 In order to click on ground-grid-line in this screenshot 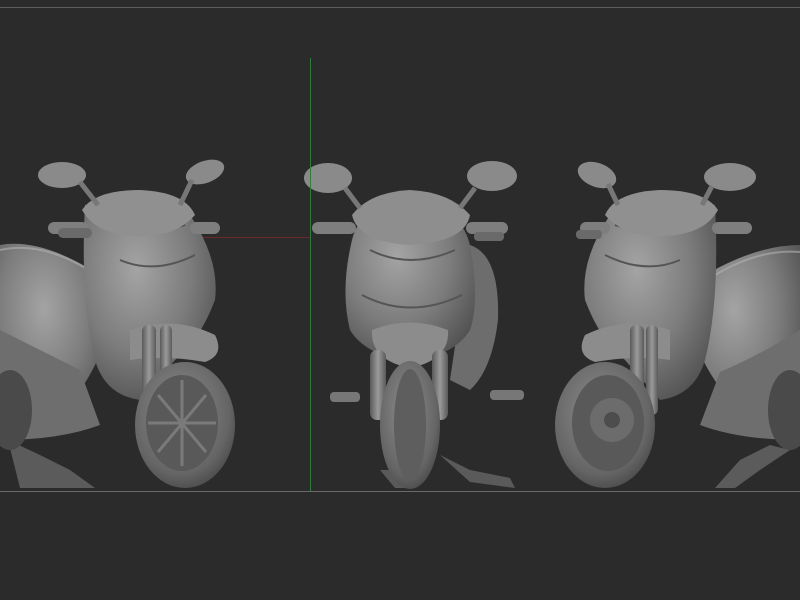, I will do `click(400, 491)`.